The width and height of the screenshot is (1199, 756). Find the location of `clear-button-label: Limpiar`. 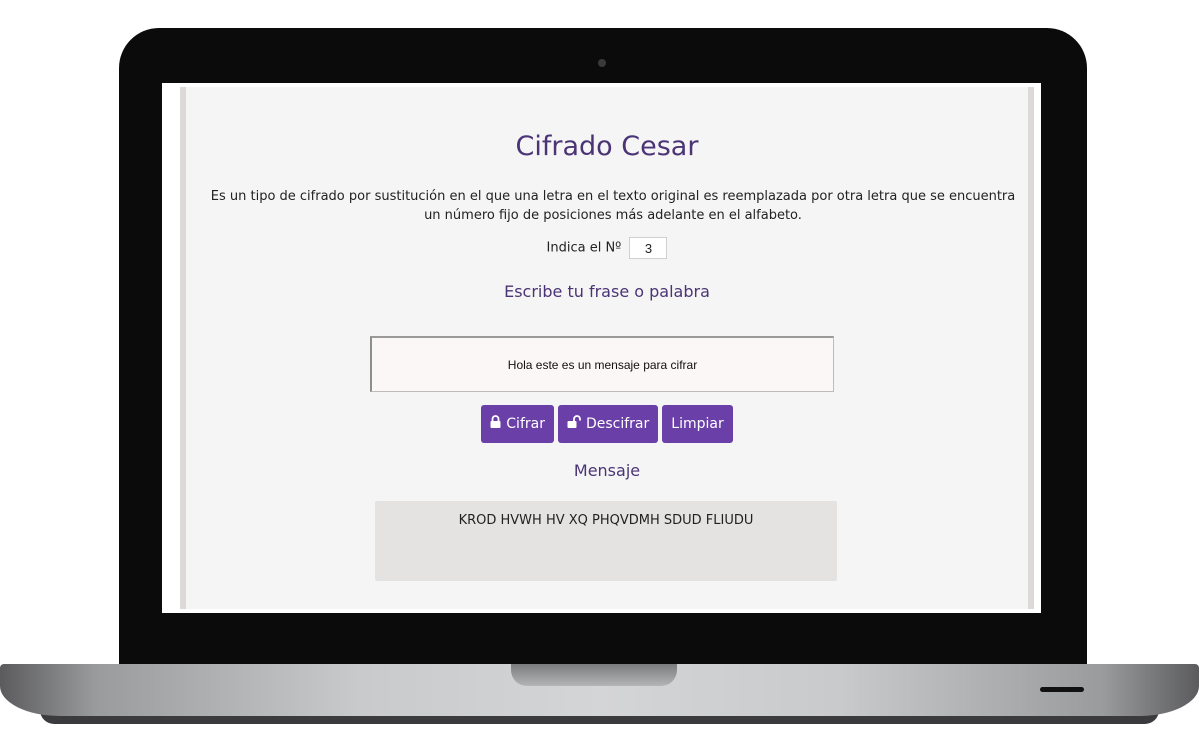

clear-button-label: Limpiar is located at coordinates (697, 424).